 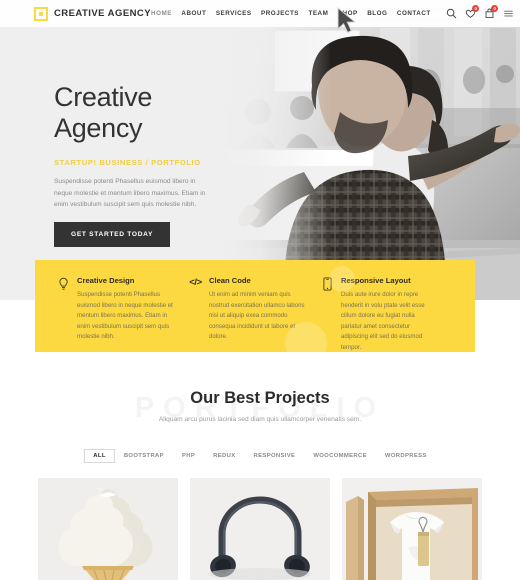 I want to click on project-ice-cream, so click(x=108, y=529).